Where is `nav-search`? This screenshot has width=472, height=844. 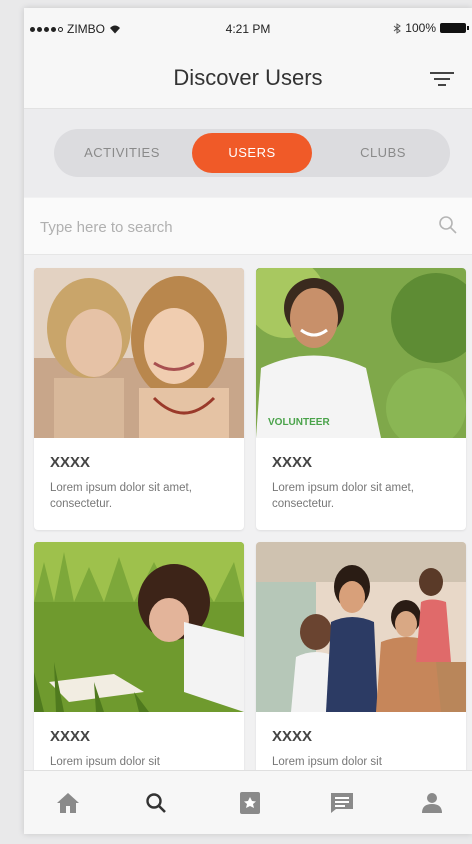 nav-search is located at coordinates (156, 803).